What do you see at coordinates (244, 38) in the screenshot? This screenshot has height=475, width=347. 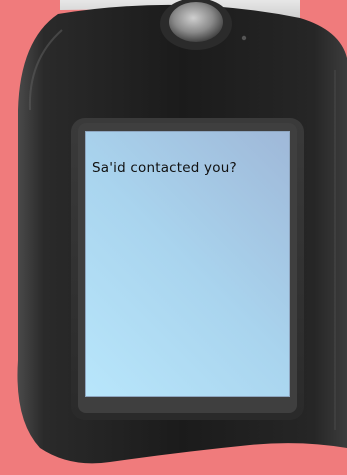 I see `sensor-dot` at bounding box center [244, 38].